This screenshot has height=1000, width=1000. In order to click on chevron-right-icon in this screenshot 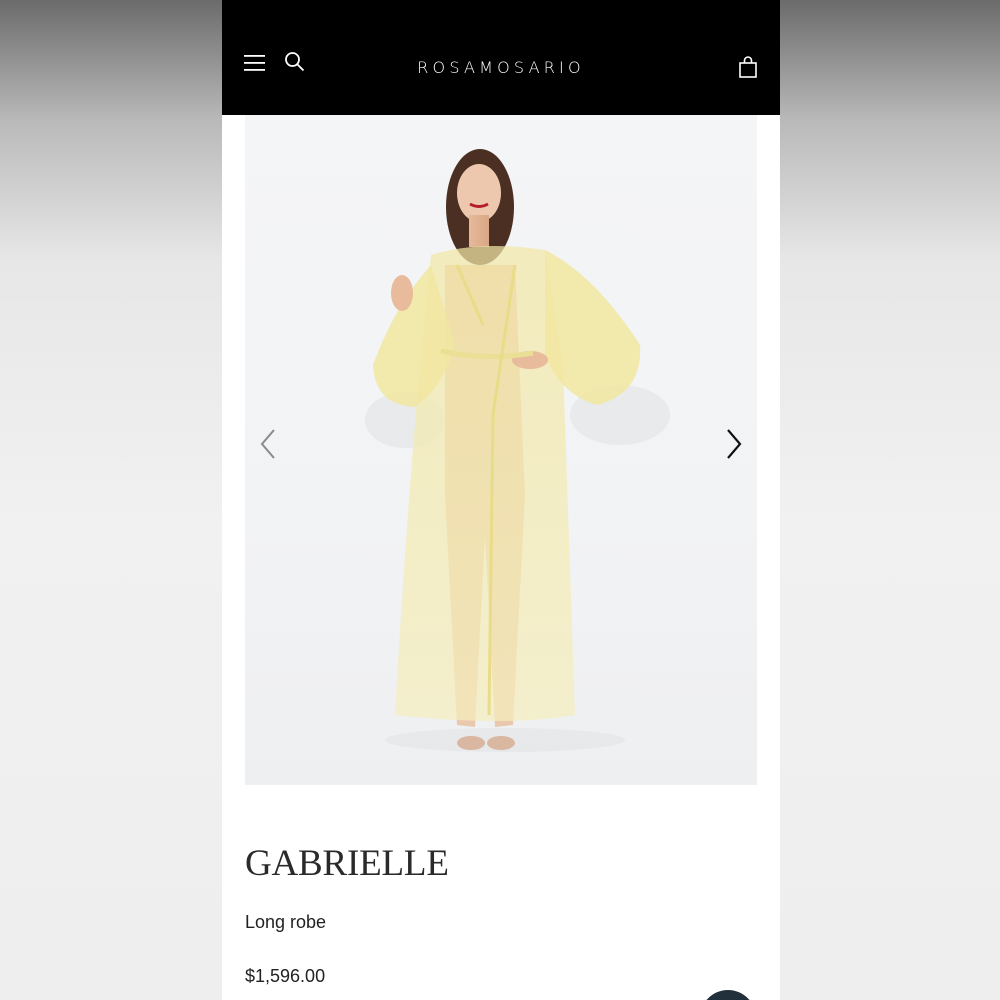, I will do `click(733, 444)`.